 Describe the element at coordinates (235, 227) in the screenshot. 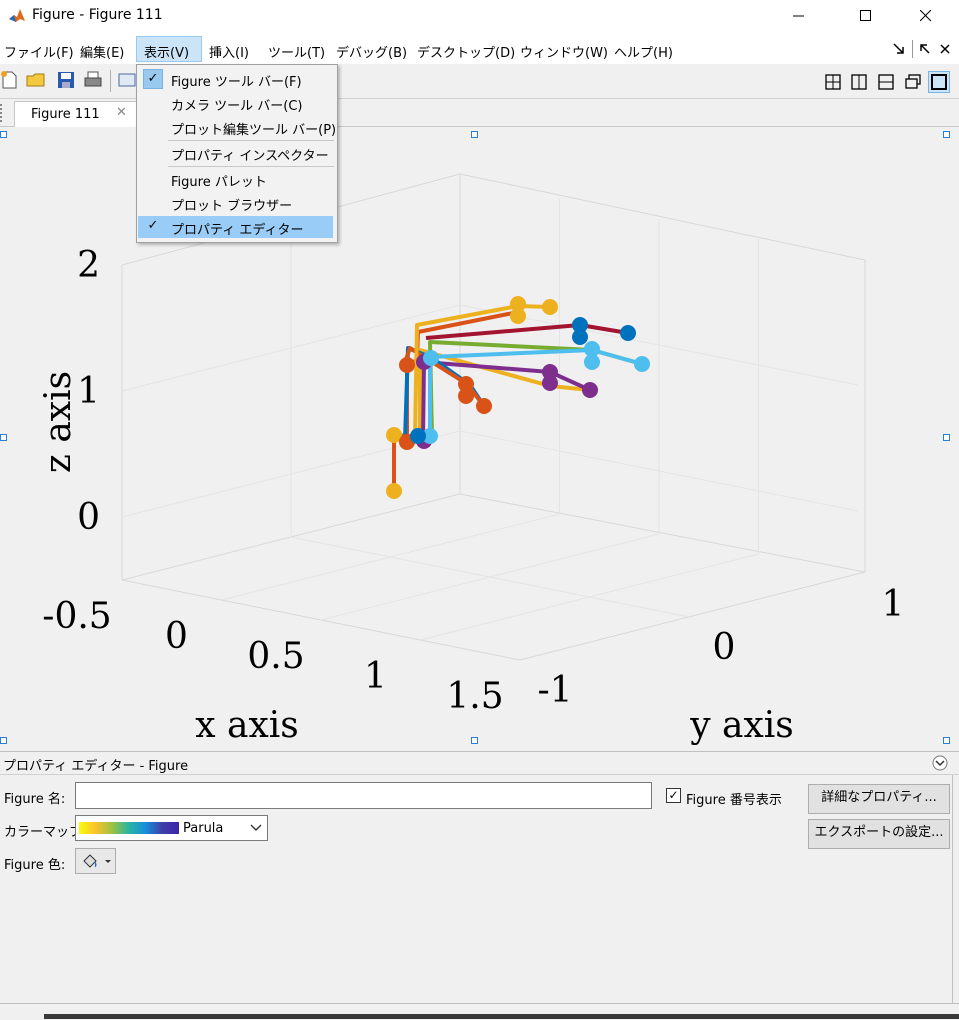

I see `menu-item-property-editor: ✓ プロパティ エディター` at that location.